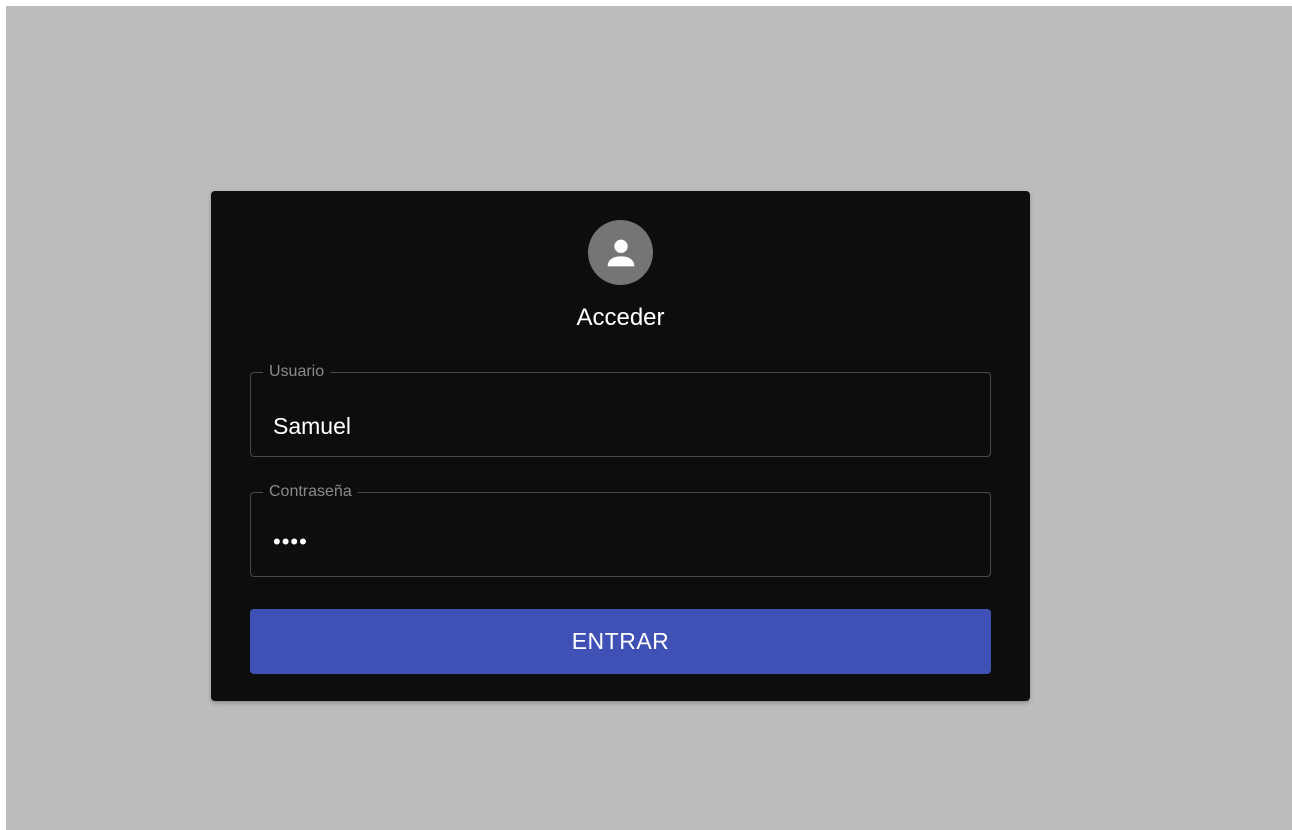  I want to click on password-field: Contraseña ••••, so click(620, 530).